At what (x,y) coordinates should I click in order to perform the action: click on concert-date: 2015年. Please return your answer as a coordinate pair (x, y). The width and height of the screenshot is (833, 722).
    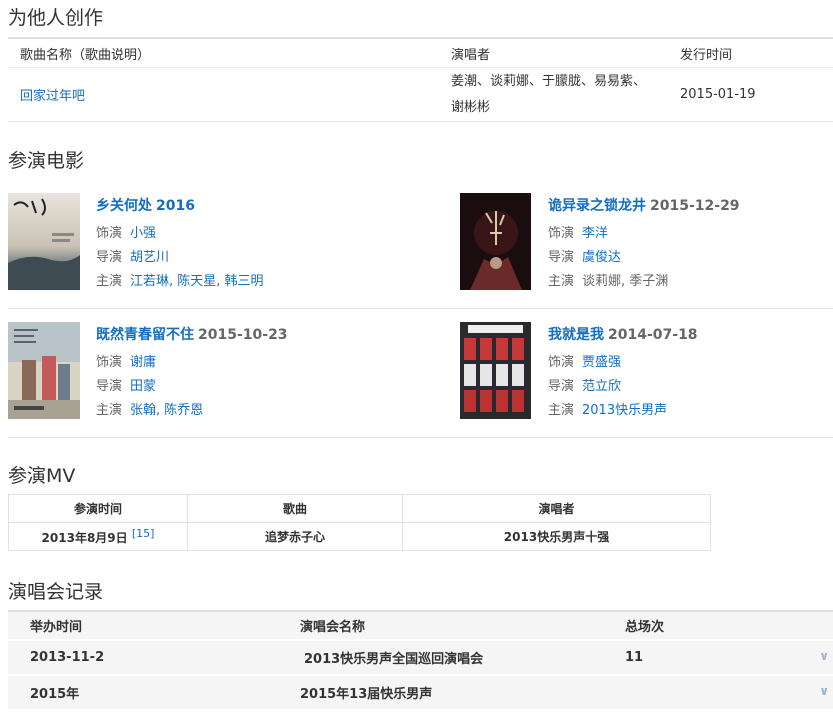
    Looking at the image, I should click on (154, 691).